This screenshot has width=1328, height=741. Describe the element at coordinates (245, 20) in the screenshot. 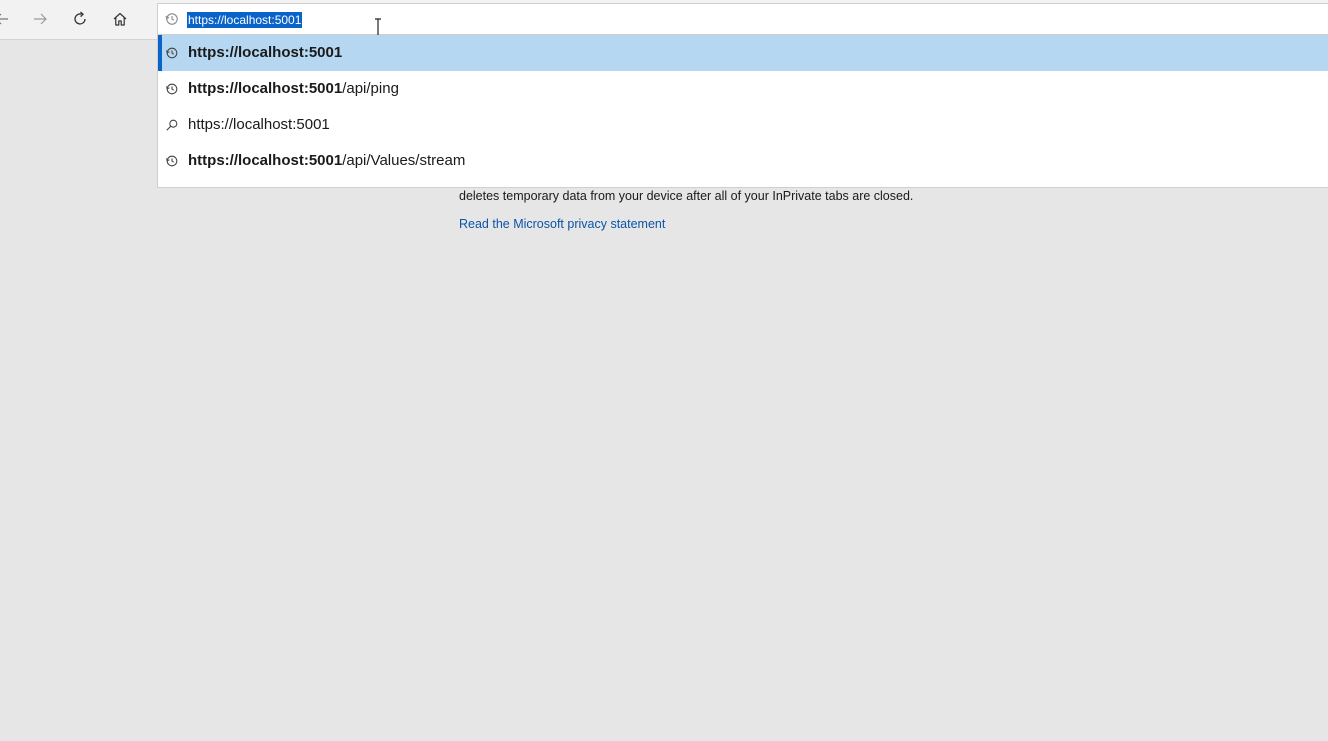

I see `address-input-value: https://localhost:5001` at that location.